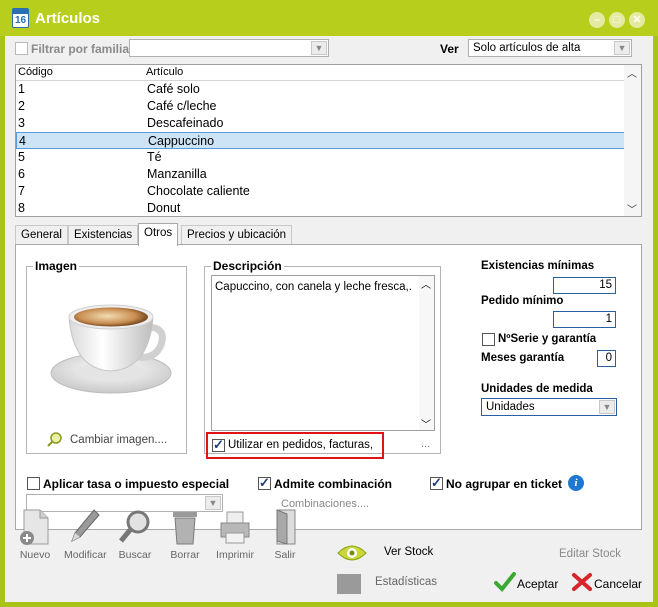 This screenshot has height=607, width=658. I want to click on pedido-minimo-label: Pedido mínimo, so click(522, 301).